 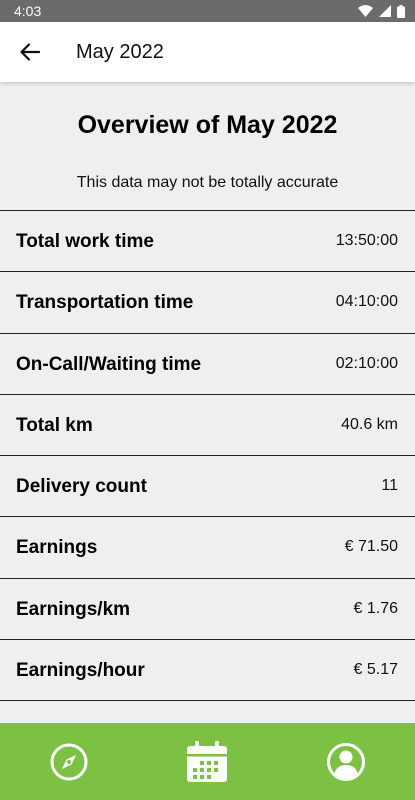 What do you see at coordinates (375, 608) in the screenshot?
I see `stat-value: € 1.76` at bounding box center [375, 608].